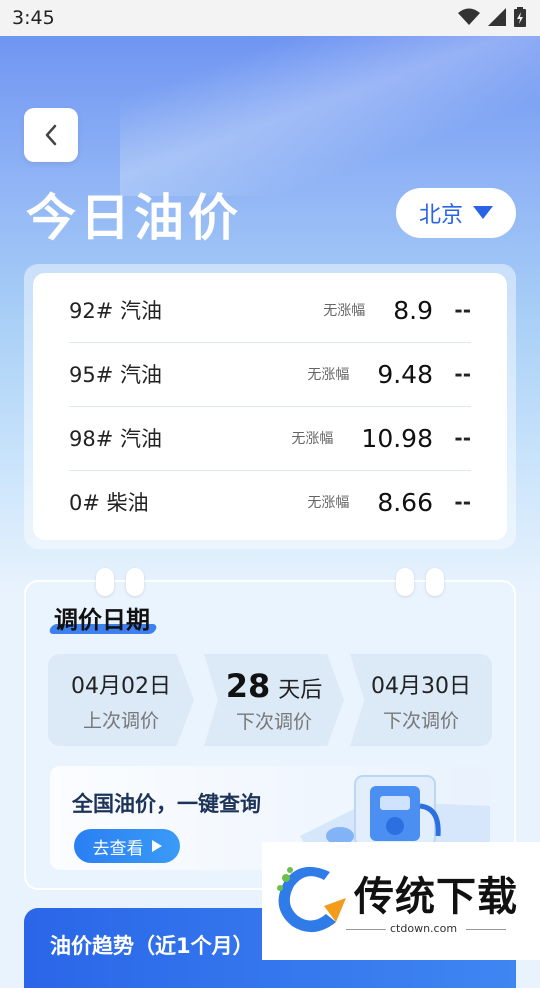 This screenshot has height=988, width=540. What do you see at coordinates (405, 502) in the screenshot?
I see `price-value: 8.66` at bounding box center [405, 502].